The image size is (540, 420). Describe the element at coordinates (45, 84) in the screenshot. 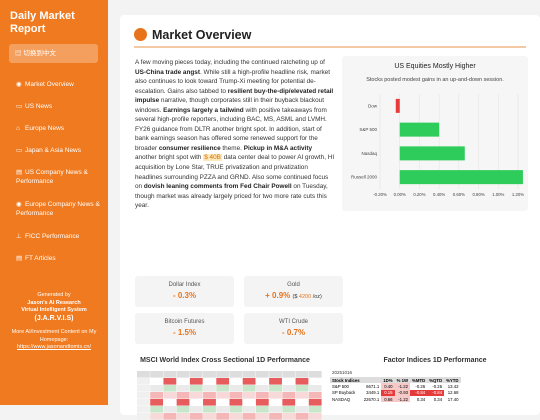

I see `sidebar-item-market-overview: ◉ Market Overview` at that location.